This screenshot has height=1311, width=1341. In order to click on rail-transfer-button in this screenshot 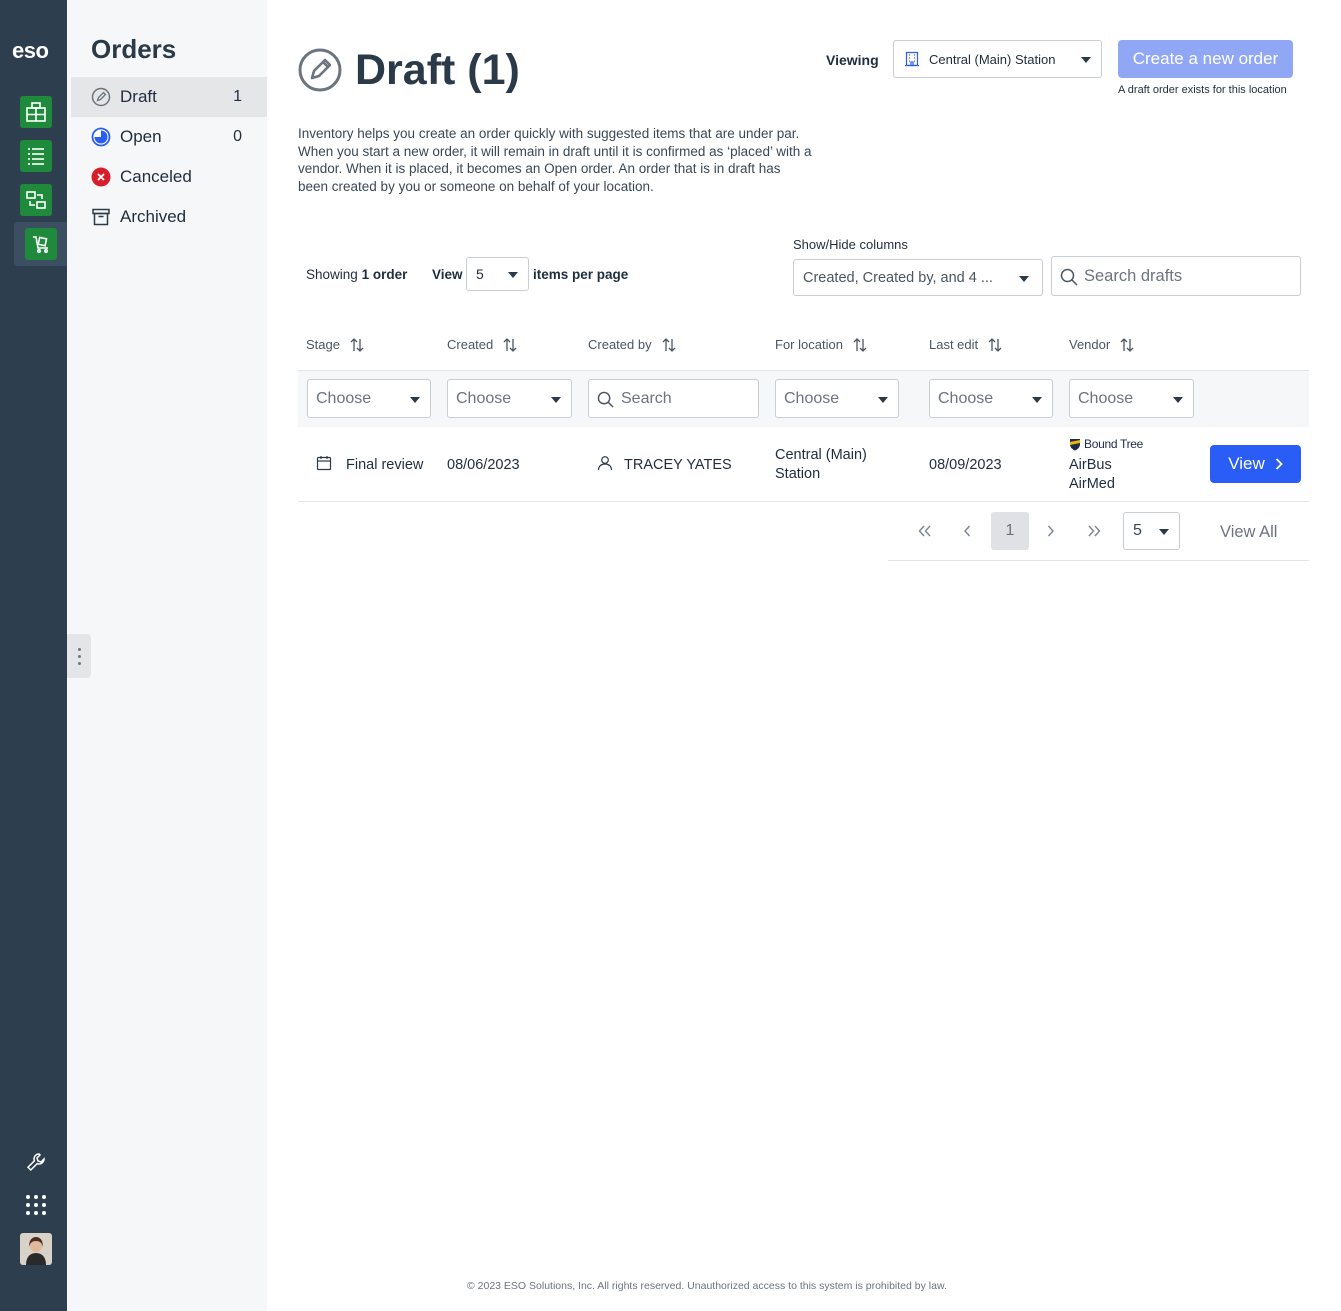, I will do `click(36, 200)`.